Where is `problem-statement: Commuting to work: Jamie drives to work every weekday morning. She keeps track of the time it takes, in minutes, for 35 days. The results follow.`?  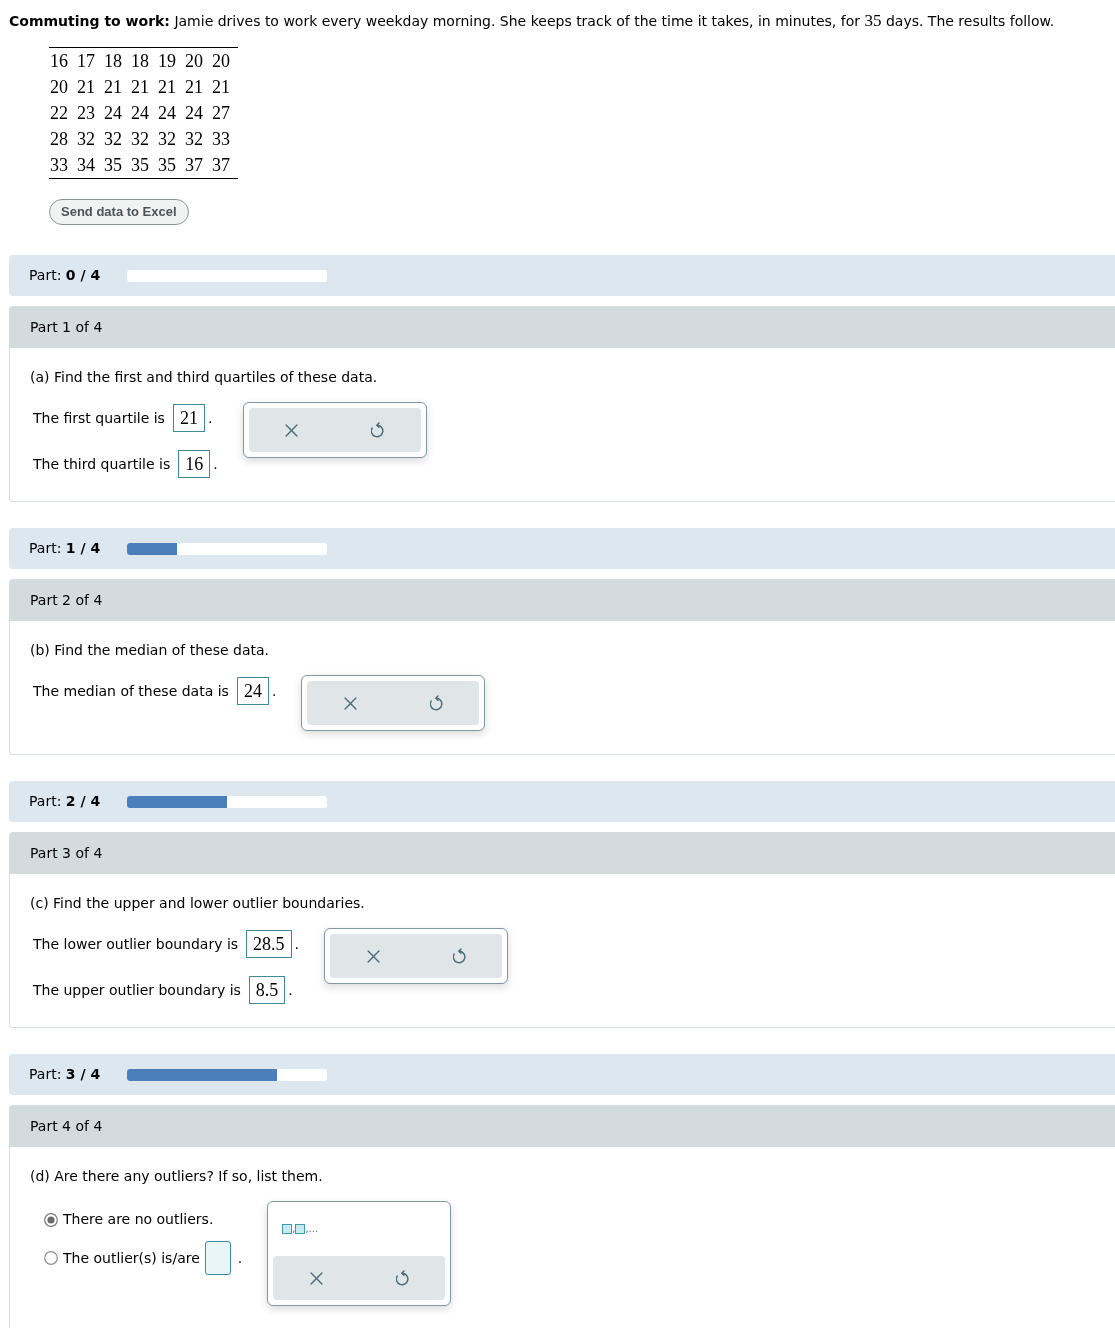 problem-statement: Commuting to work: Jamie drives to work every weekday morning. She keeps track of the time it takes, in minutes, for 35 days. The results follow. is located at coordinates (532, 21).